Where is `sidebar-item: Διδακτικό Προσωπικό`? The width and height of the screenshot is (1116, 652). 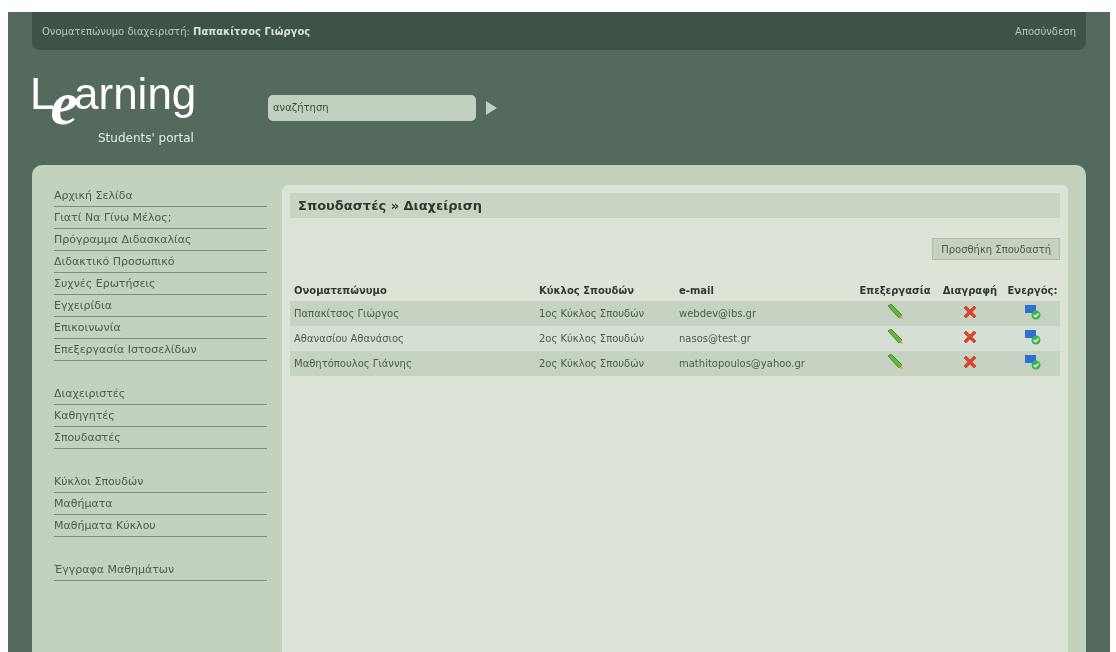
sidebar-item: Διδακτικό Προσωπικό is located at coordinates (160, 262).